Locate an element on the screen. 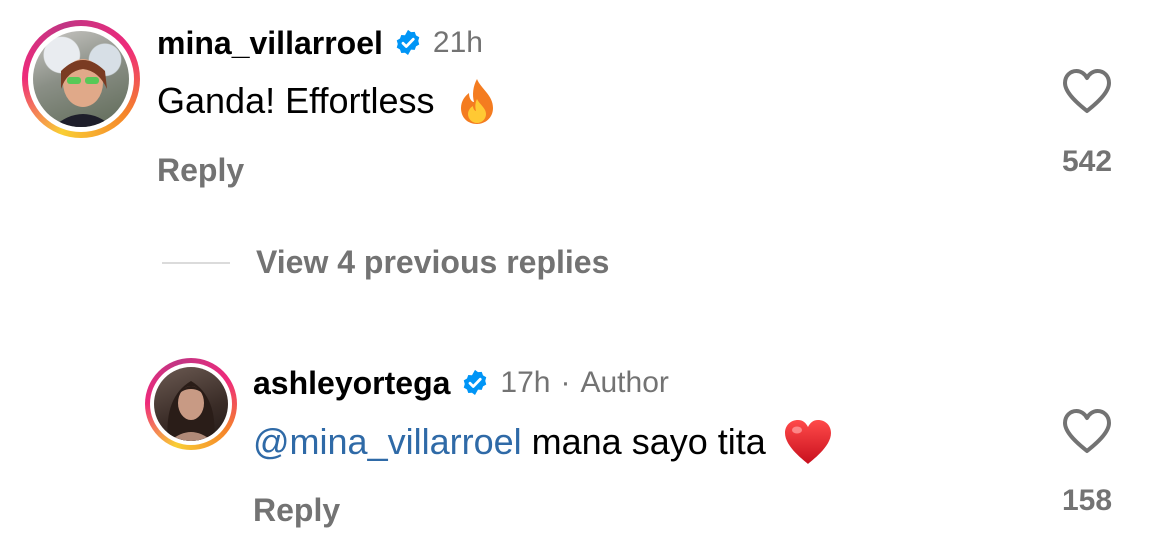 This screenshot has width=1168, height=547. comment-text: Ganda! Effortless is located at coordinates (296, 100).